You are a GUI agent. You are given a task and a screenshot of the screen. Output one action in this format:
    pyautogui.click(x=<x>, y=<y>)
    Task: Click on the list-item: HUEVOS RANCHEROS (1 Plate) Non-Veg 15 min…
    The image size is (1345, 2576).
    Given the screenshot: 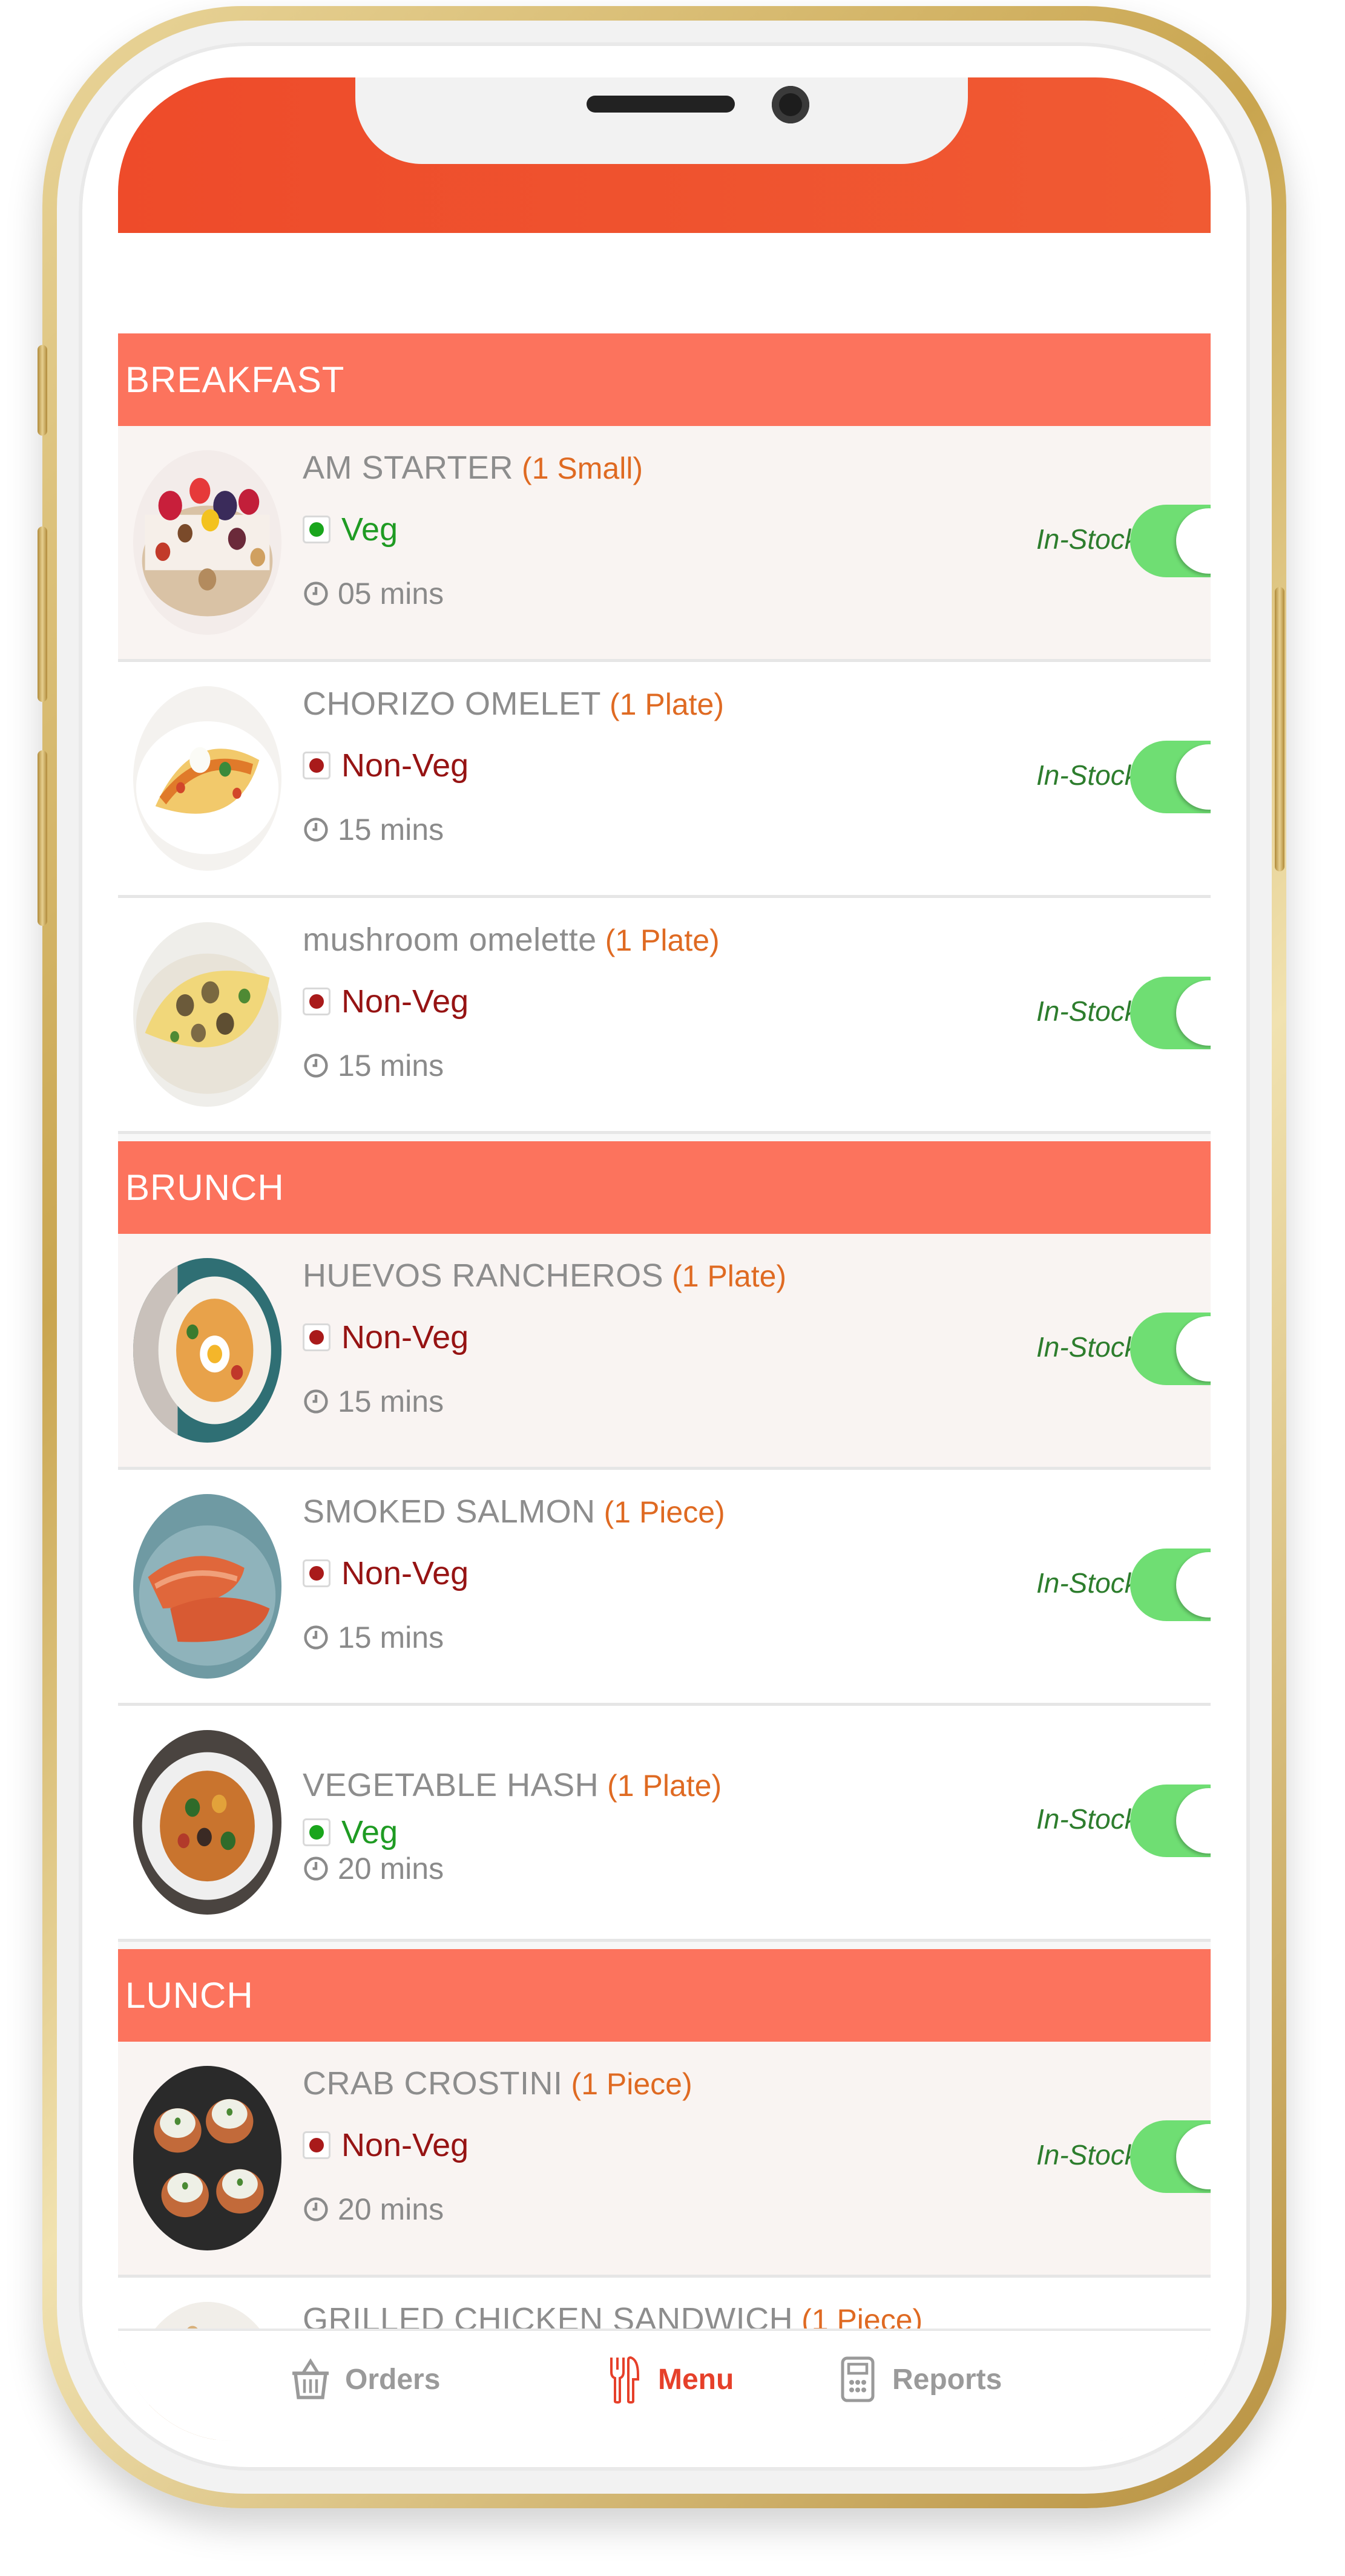 What is the action you would take?
    pyautogui.click(x=664, y=1352)
    